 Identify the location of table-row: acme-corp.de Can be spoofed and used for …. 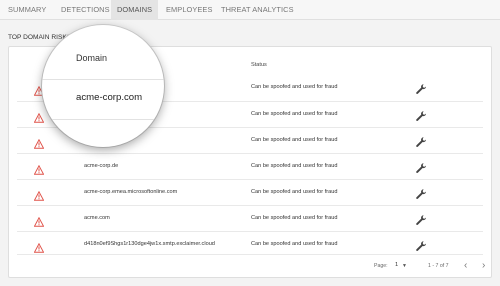
(250, 166).